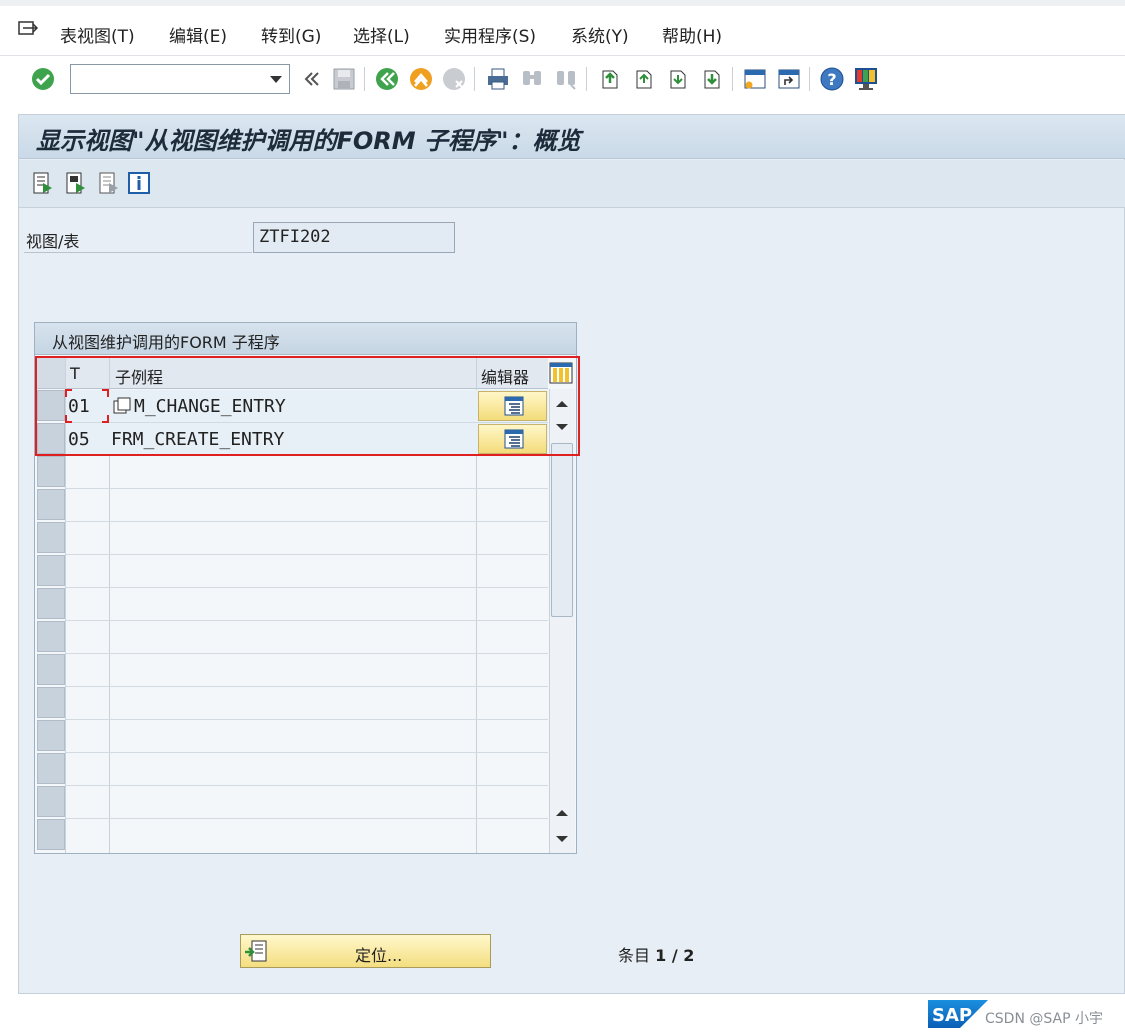  I want to click on find-icon, so click(532, 79).